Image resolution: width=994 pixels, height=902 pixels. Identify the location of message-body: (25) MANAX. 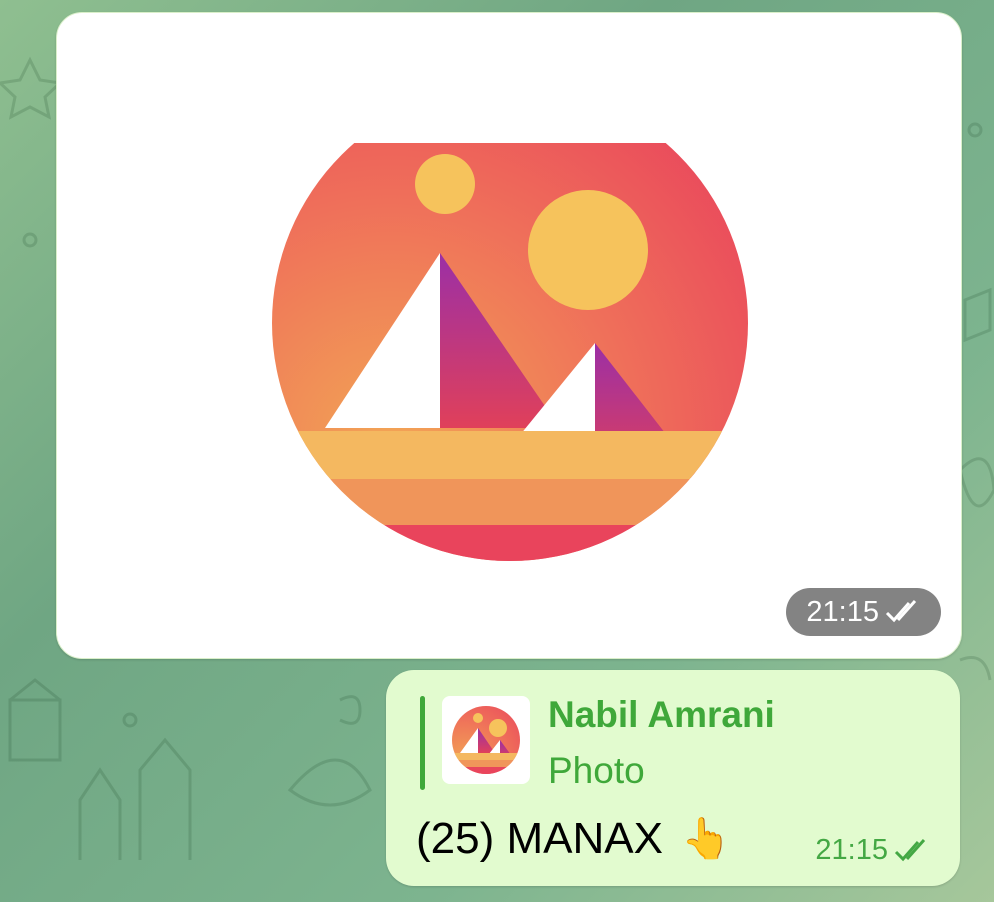
(539, 838).